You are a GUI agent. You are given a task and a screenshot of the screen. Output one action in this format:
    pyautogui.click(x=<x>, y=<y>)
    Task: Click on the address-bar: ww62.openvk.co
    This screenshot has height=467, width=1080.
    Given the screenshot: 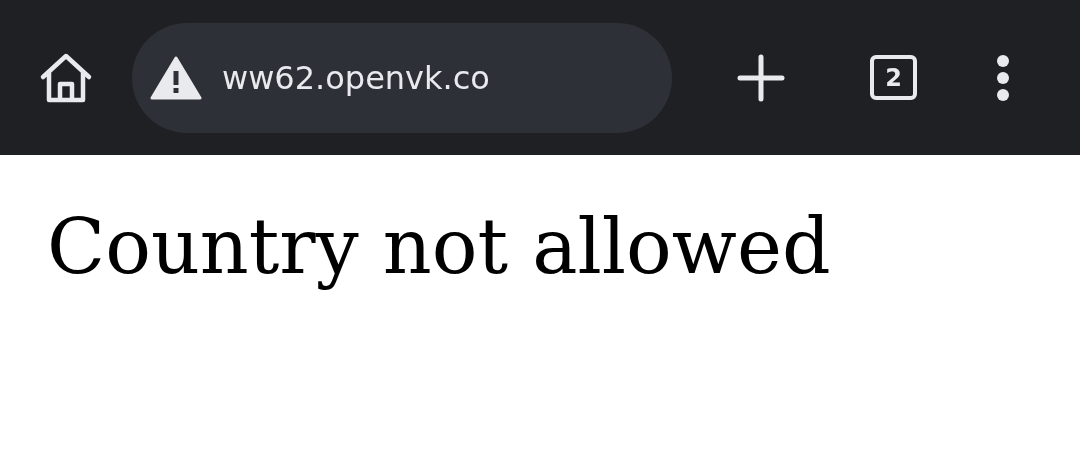 What is the action you would take?
    pyautogui.click(x=402, y=77)
    